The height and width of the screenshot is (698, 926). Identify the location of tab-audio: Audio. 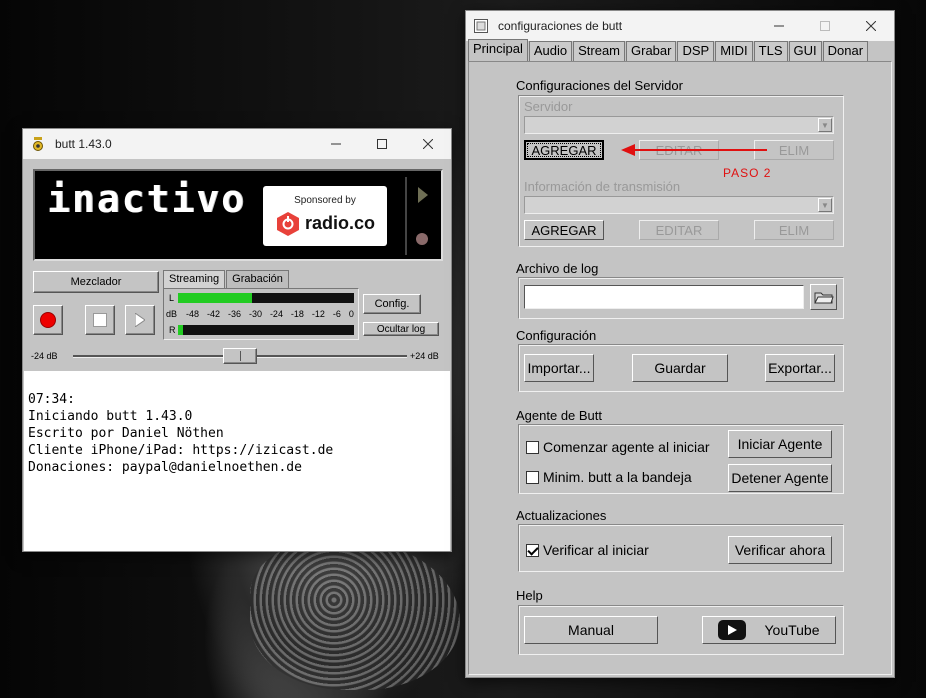
(550, 51).